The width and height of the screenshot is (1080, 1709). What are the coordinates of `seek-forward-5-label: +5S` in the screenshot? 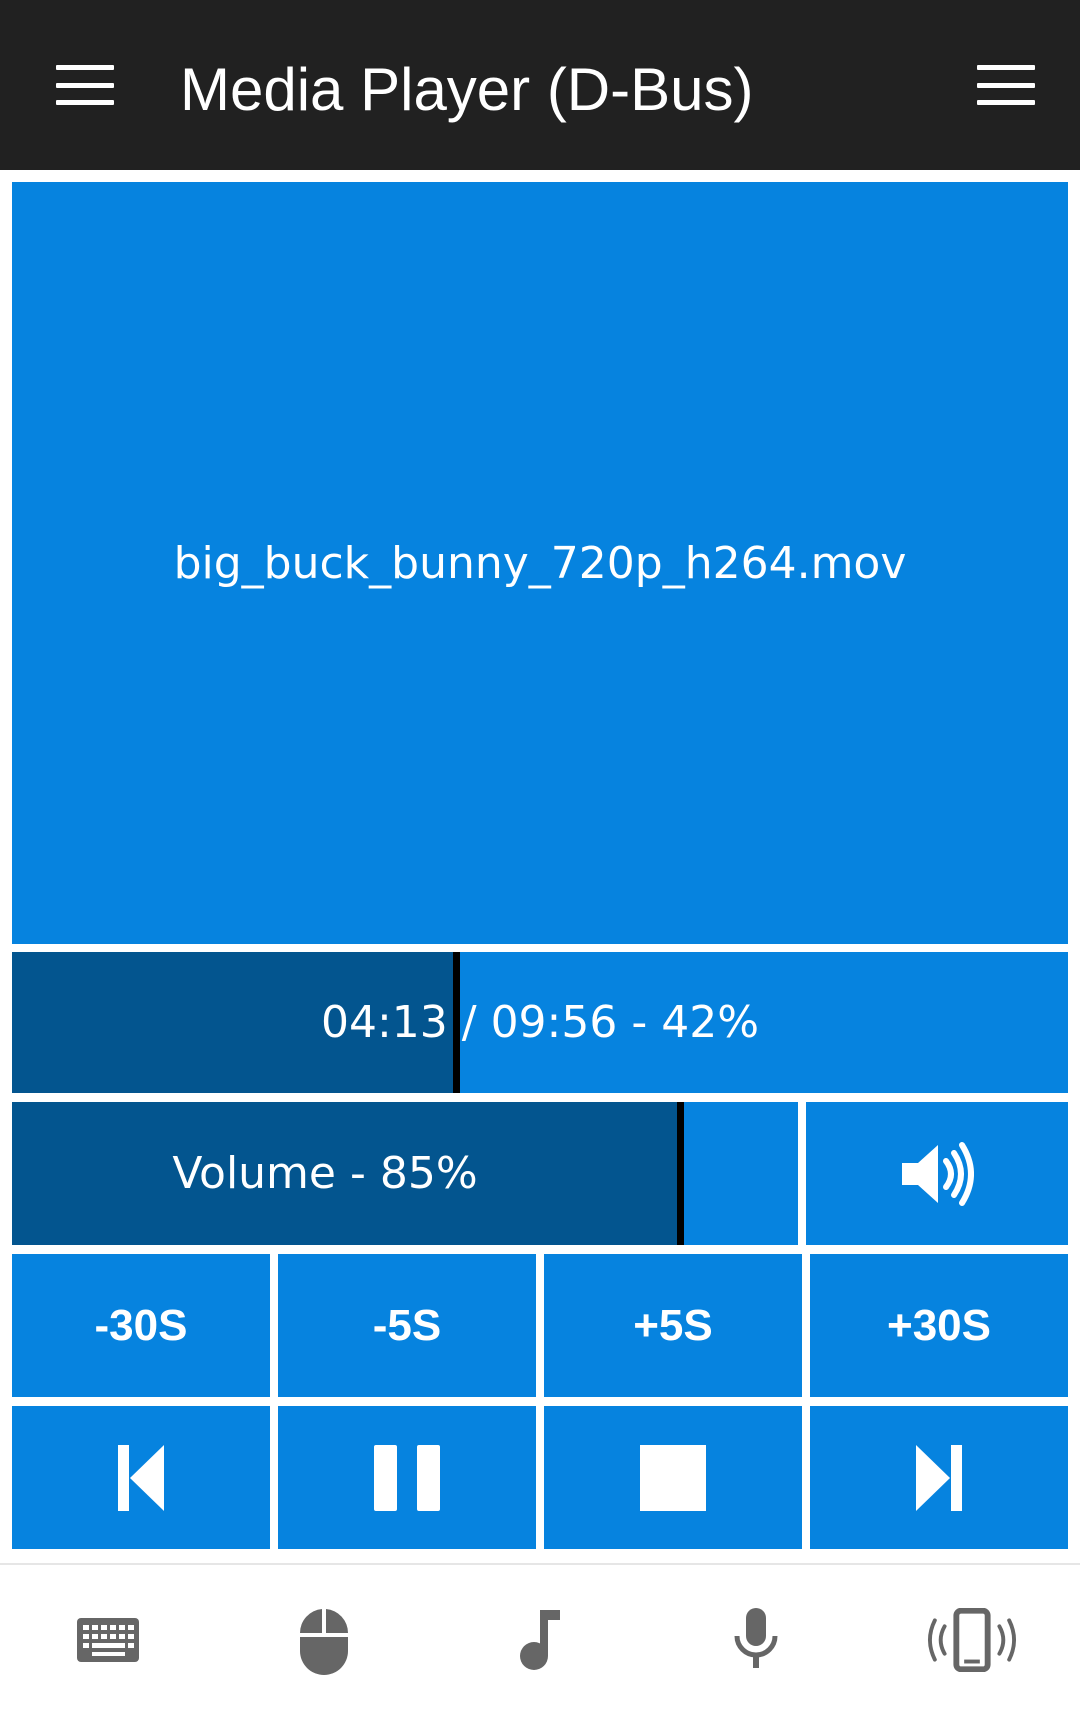 It's located at (673, 1325).